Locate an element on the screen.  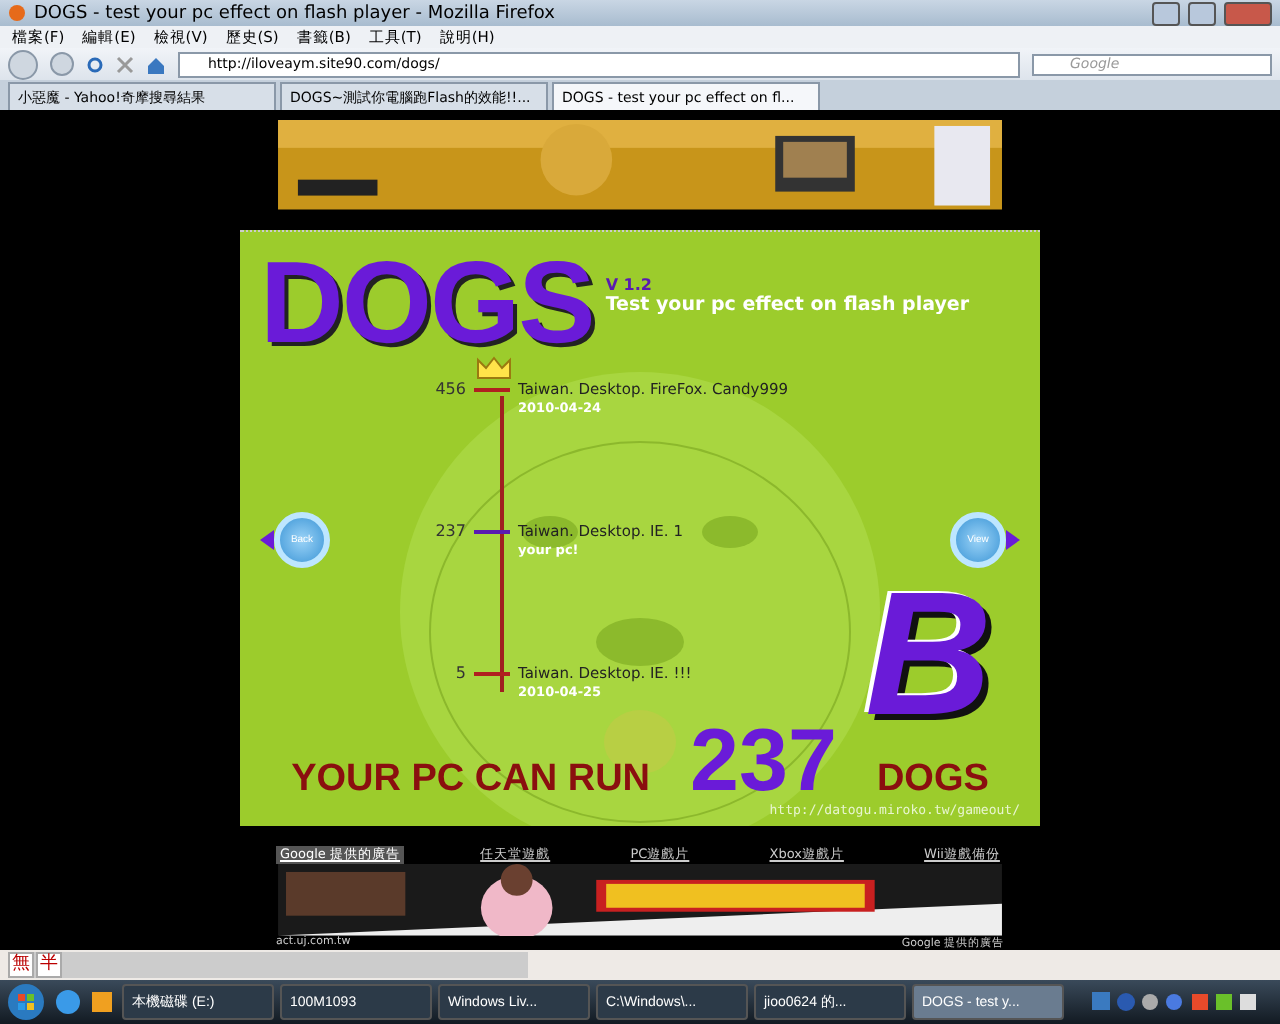
score-value: 5 is located at coordinates (459, 674).